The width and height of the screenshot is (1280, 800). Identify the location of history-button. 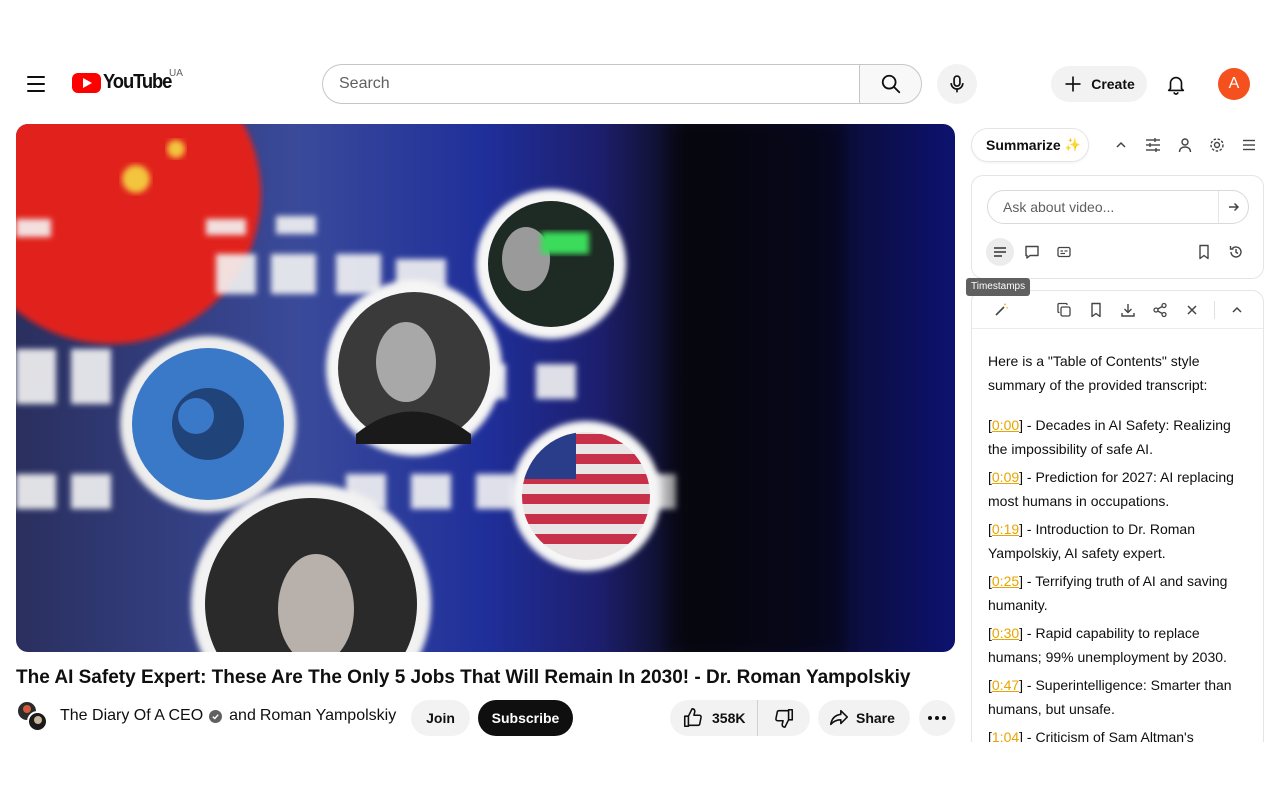
(1236, 252).